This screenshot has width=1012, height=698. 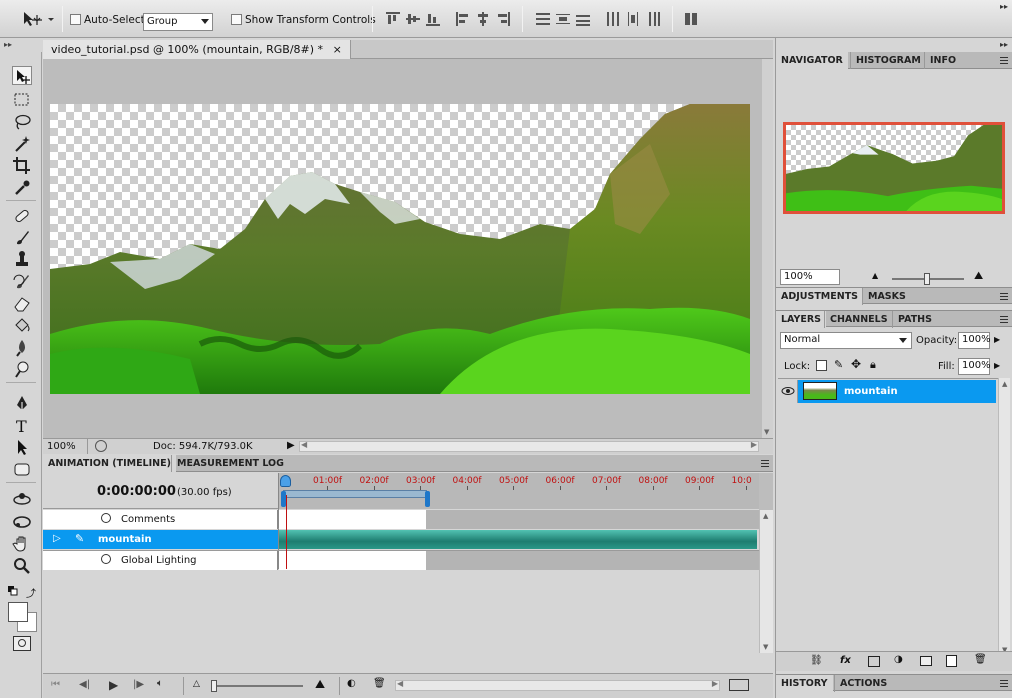 What do you see at coordinates (766, 581) in the screenshot?
I see `timeline-vertical-scrollbar: ▲ ▼` at bounding box center [766, 581].